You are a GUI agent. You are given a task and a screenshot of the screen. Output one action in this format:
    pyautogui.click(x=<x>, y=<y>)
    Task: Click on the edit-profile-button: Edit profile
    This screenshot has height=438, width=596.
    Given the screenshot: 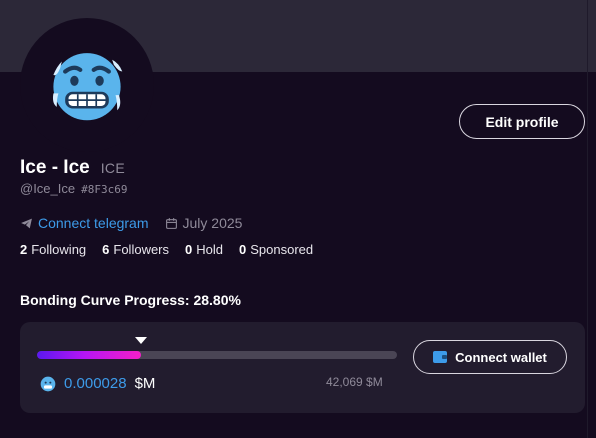 What is the action you would take?
    pyautogui.click(x=522, y=121)
    